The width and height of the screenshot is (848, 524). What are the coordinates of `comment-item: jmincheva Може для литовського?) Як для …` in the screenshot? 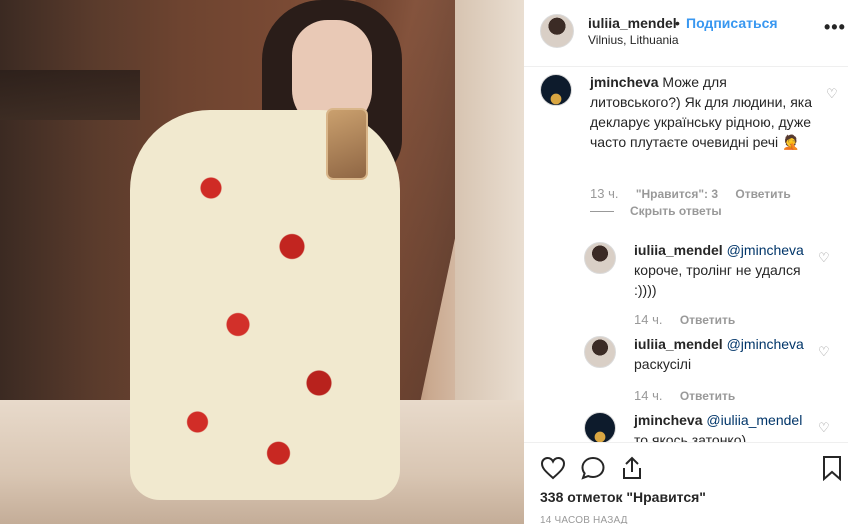 It's located at (690, 139).